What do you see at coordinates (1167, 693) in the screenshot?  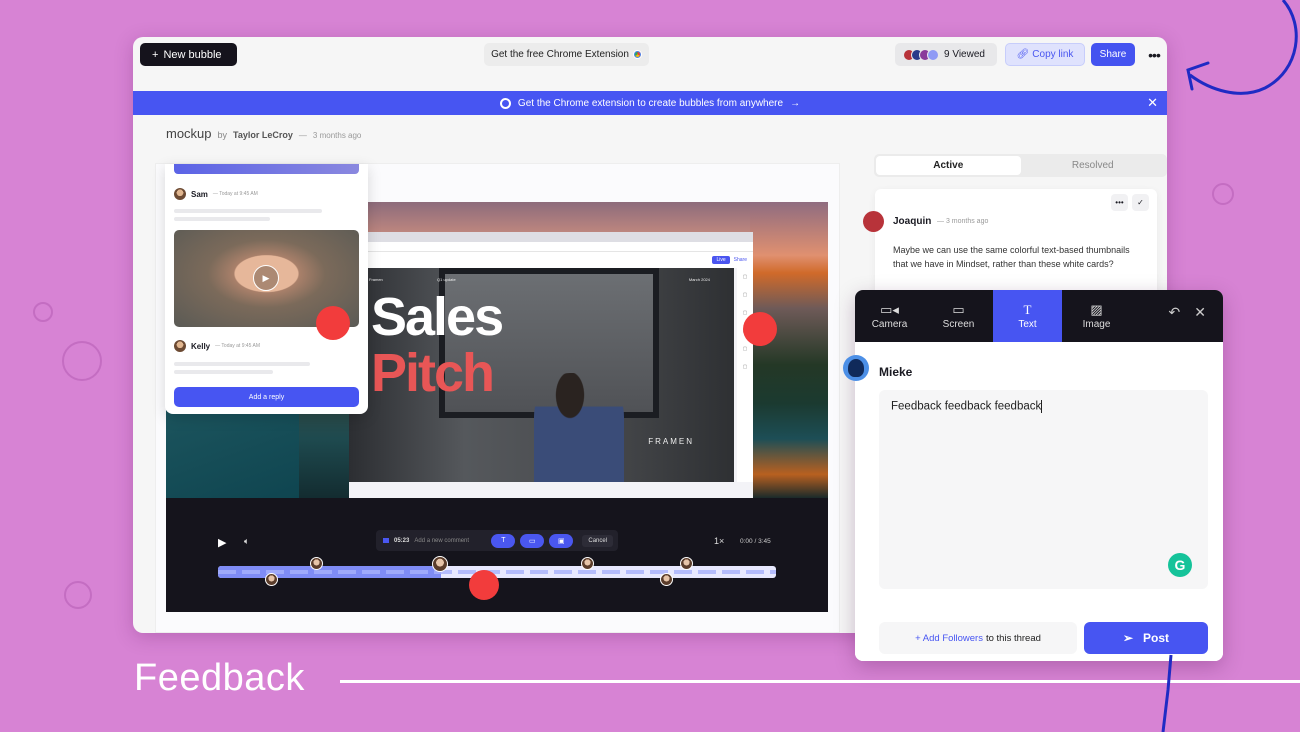 I see `connector-line` at bounding box center [1167, 693].